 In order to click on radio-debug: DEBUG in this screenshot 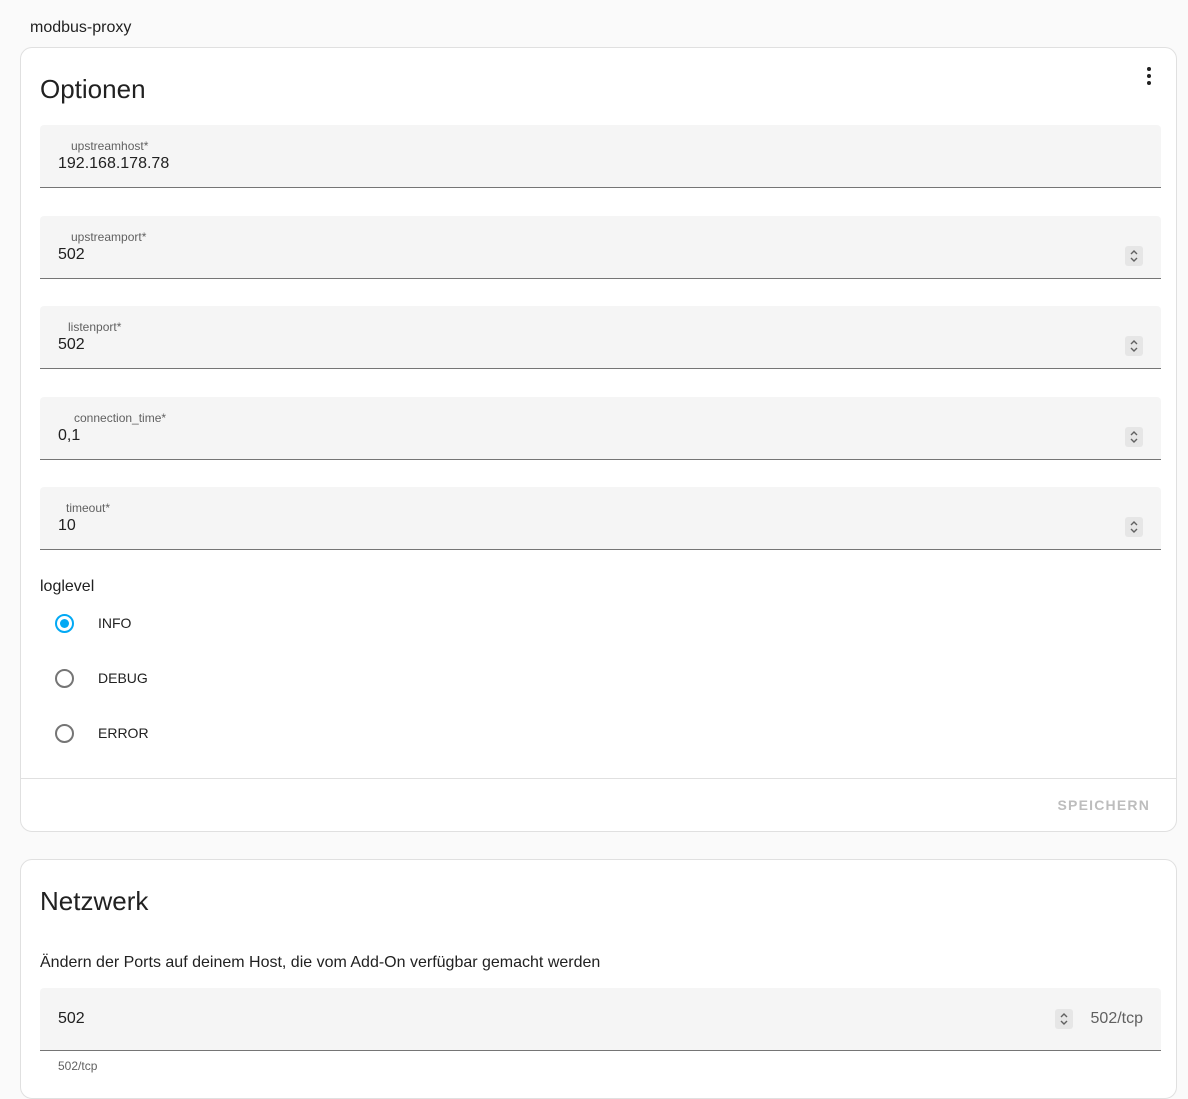, I will do `click(101, 678)`.